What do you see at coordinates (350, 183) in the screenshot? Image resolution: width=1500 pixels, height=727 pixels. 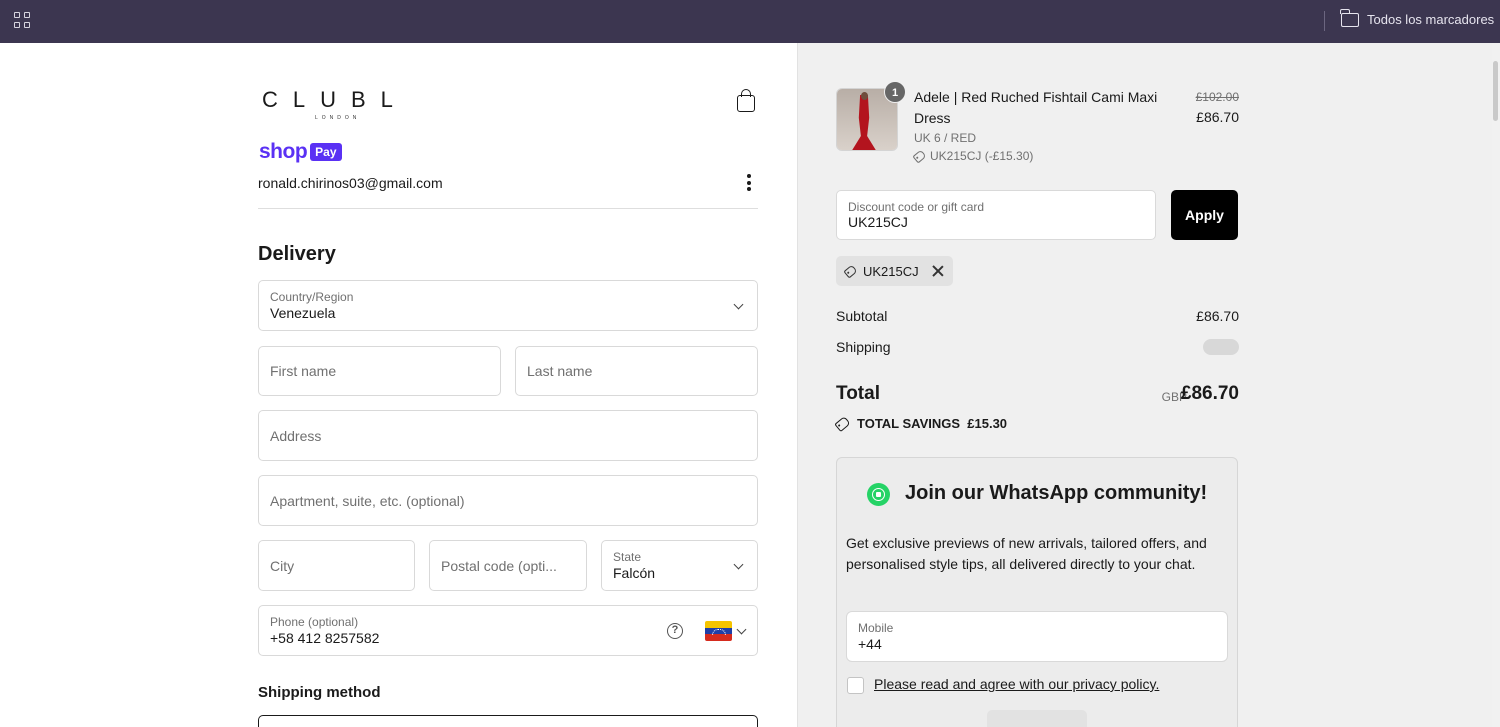 I see `account-email: ronald.chirinos03@gmail.com` at bounding box center [350, 183].